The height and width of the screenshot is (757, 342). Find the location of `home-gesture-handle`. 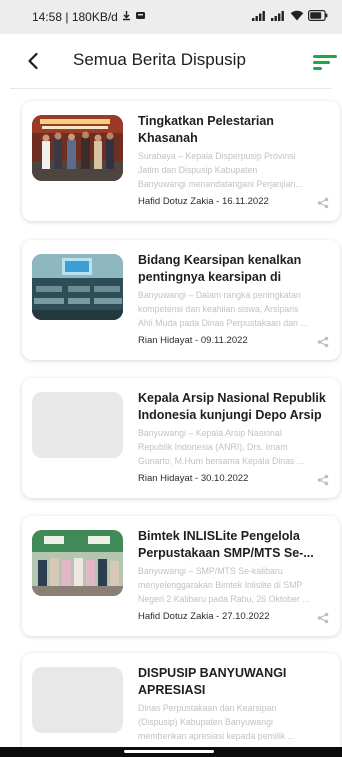

home-gesture-handle is located at coordinates (169, 751).